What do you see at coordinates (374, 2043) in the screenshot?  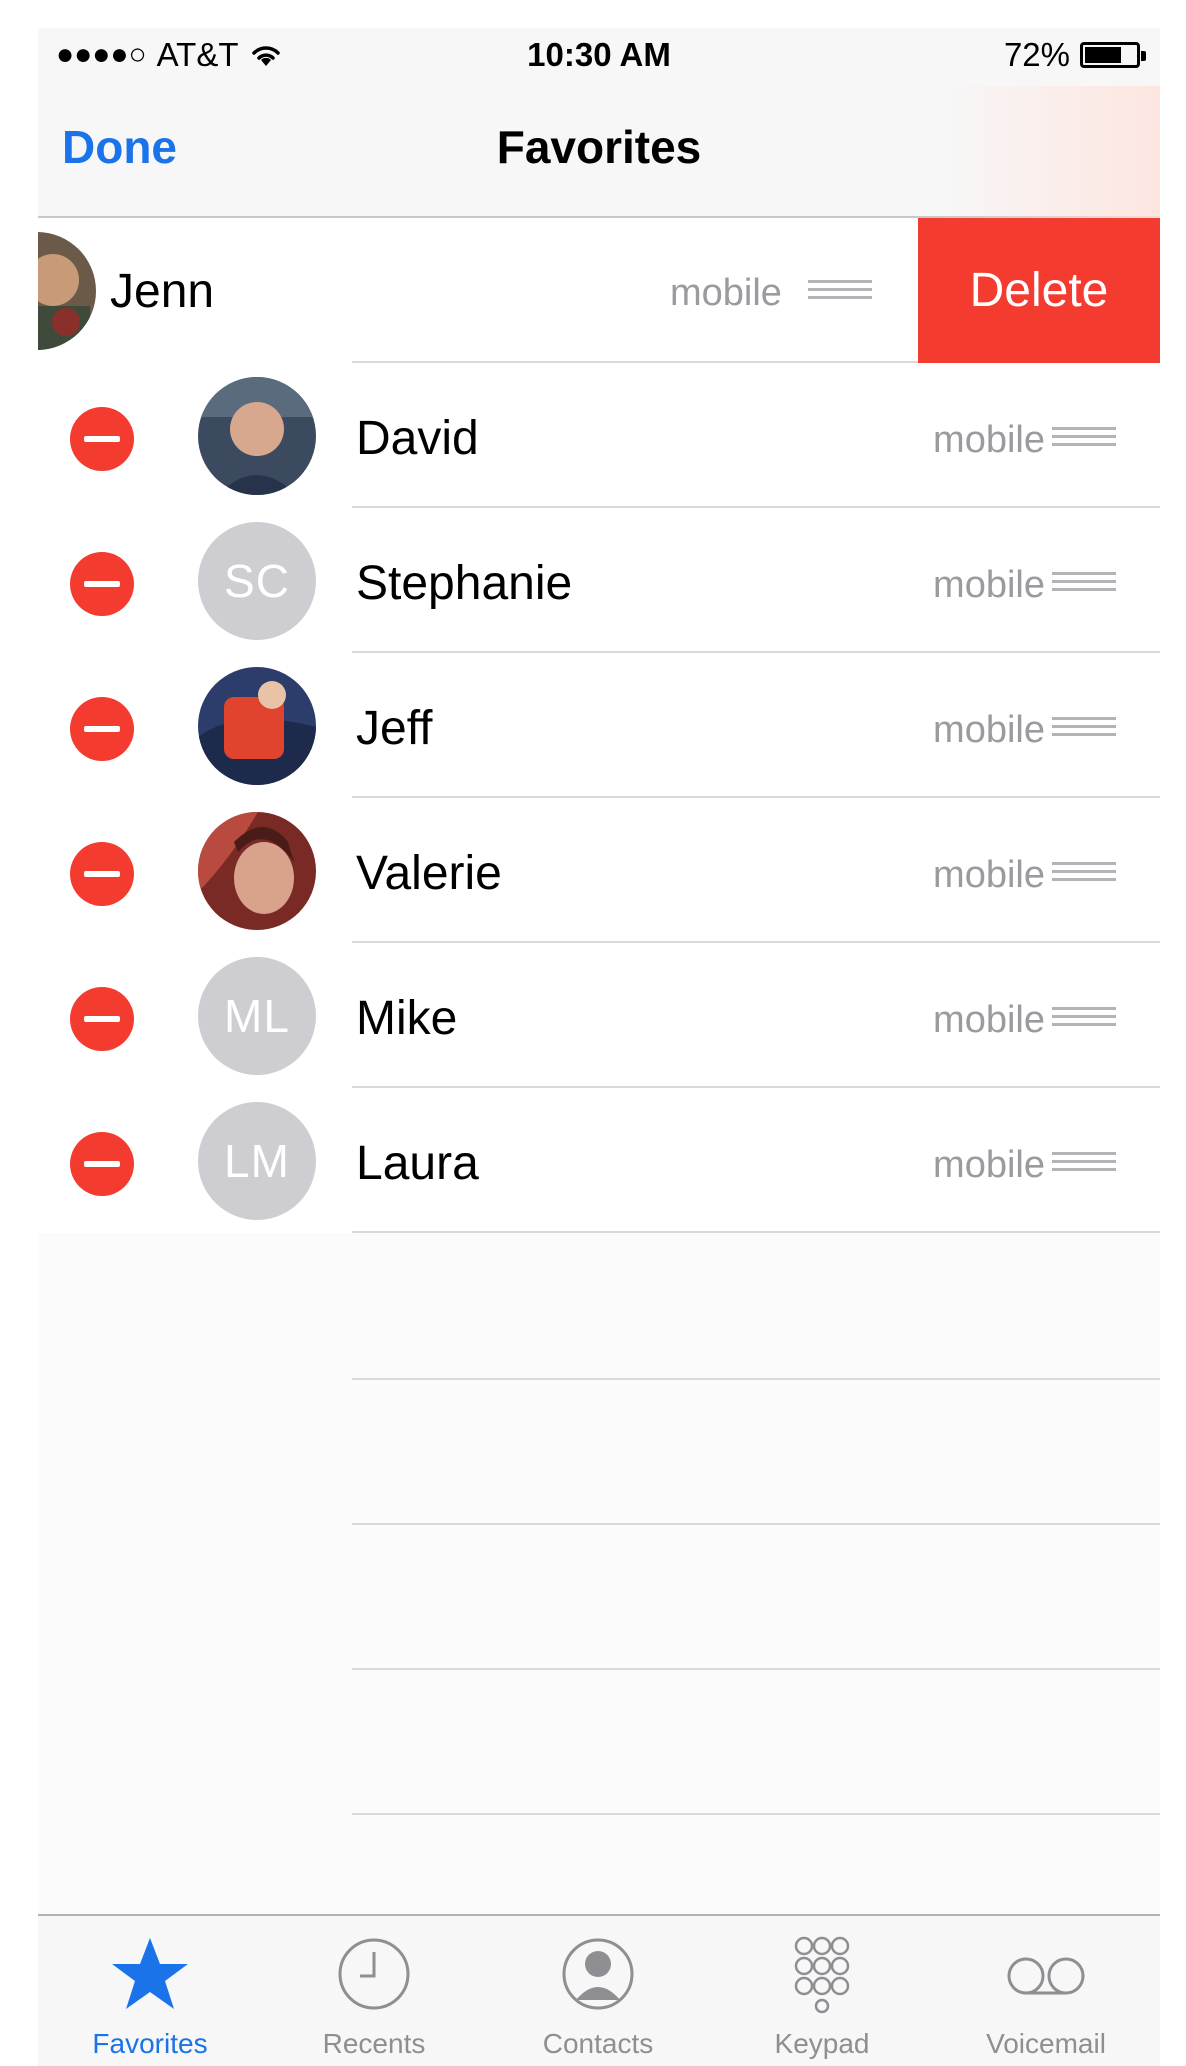 I see `tab-label: Recents` at bounding box center [374, 2043].